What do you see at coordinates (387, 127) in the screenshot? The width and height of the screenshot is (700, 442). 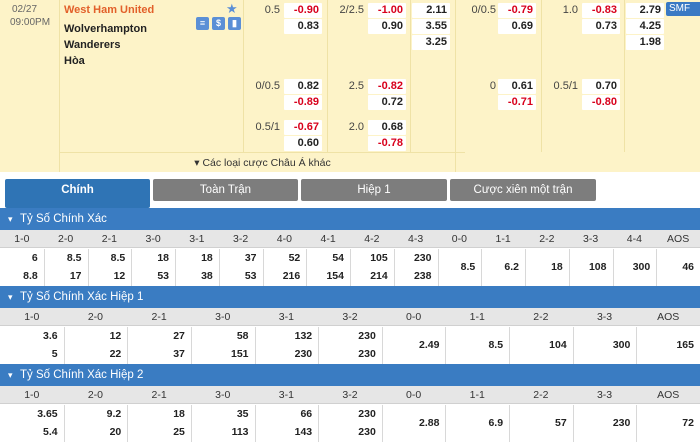 I see `odds-value: 0.68` at bounding box center [387, 127].